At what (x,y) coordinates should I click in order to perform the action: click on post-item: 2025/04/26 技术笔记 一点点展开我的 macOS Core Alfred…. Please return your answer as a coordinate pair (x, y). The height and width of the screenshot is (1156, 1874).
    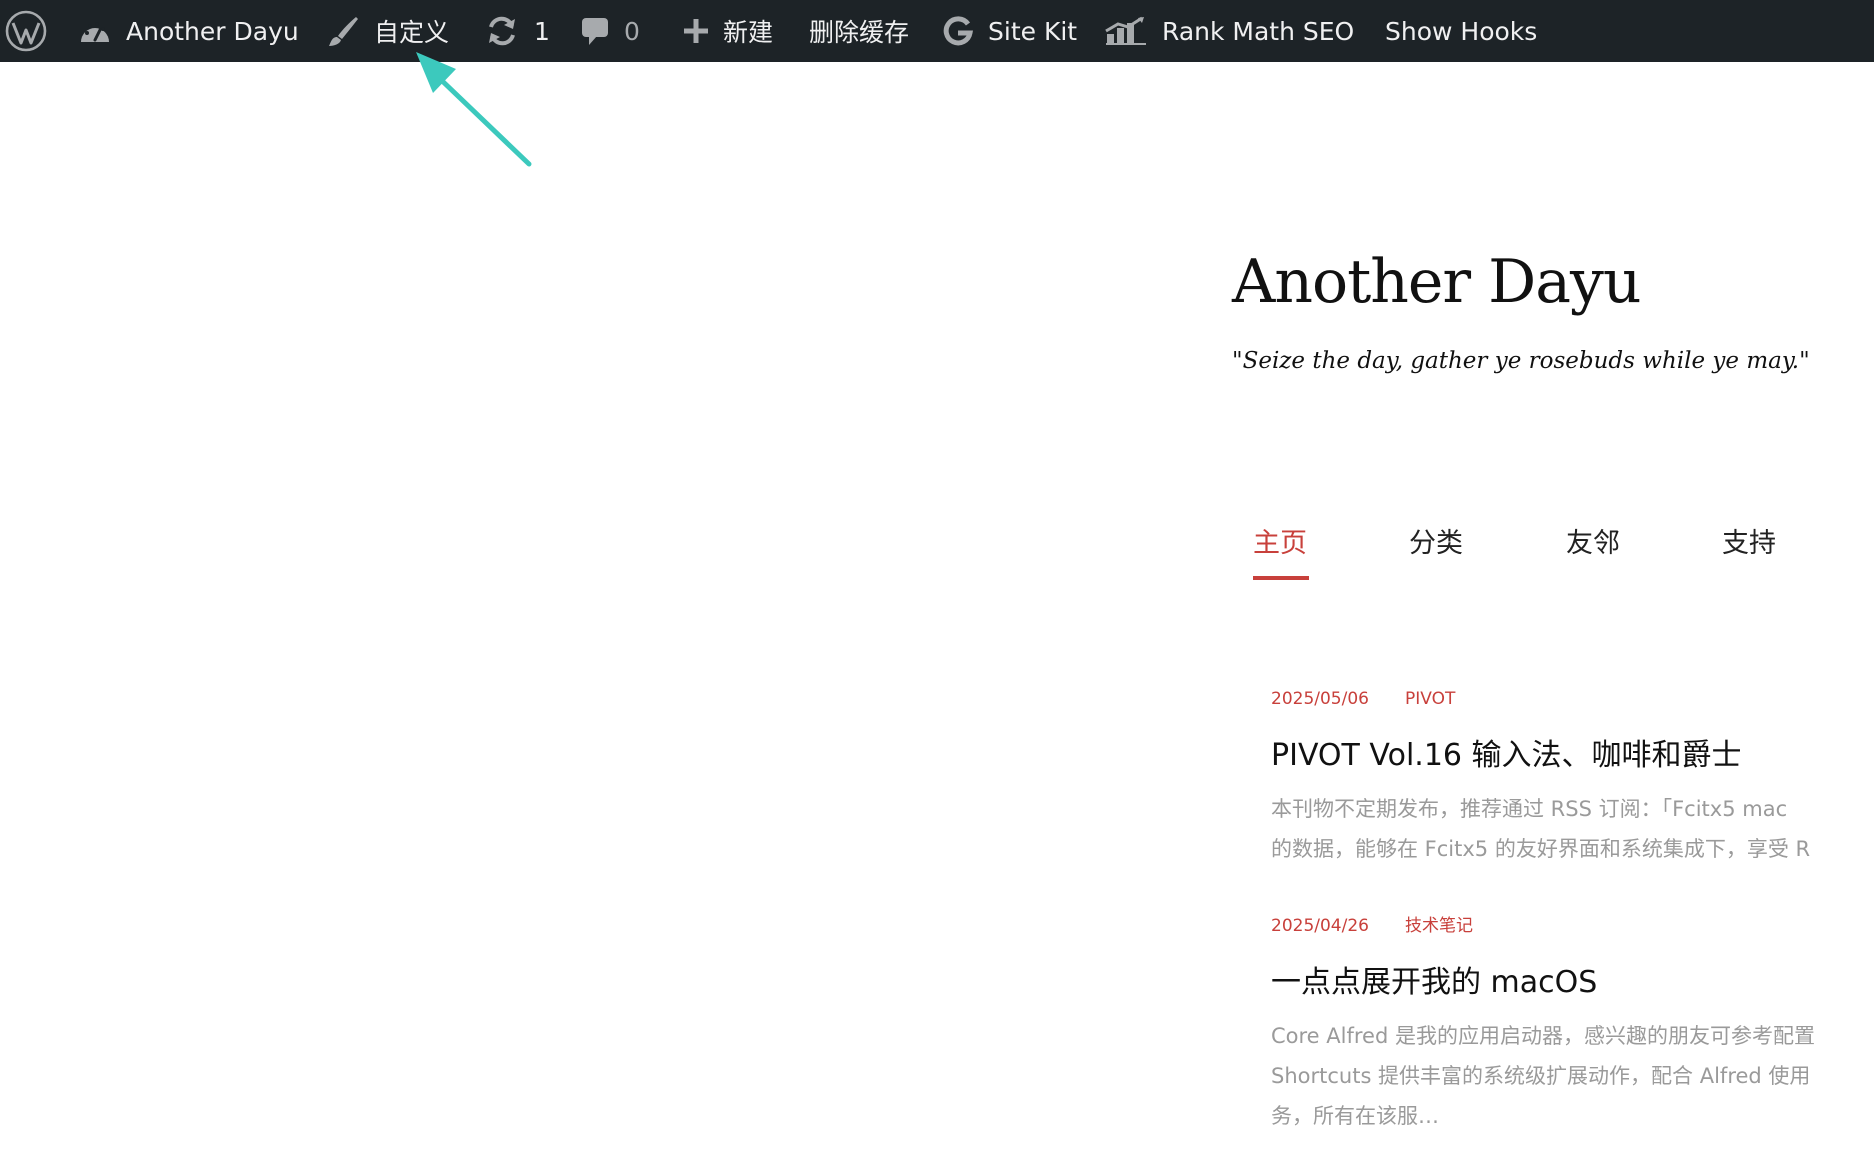
    Looking at the image, I should click on (1572, 1025).